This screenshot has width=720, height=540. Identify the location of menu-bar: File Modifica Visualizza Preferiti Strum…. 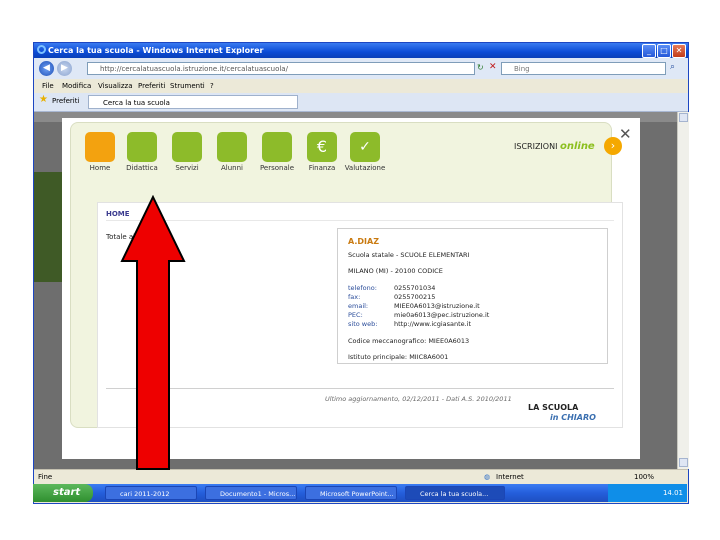
(361, 86).